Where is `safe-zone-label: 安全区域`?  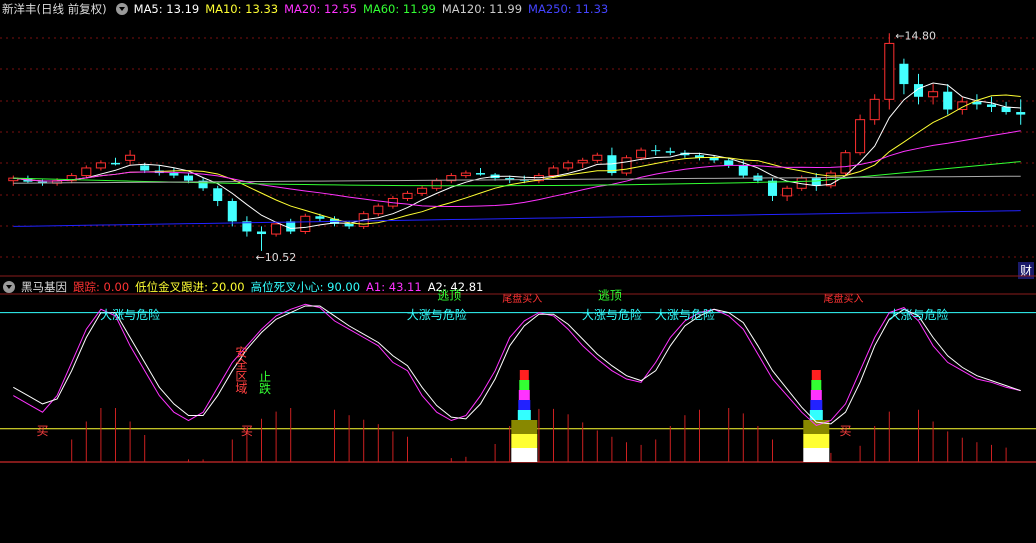 safe-zone-label: 安全区域 is located at coordinates (241, 368).